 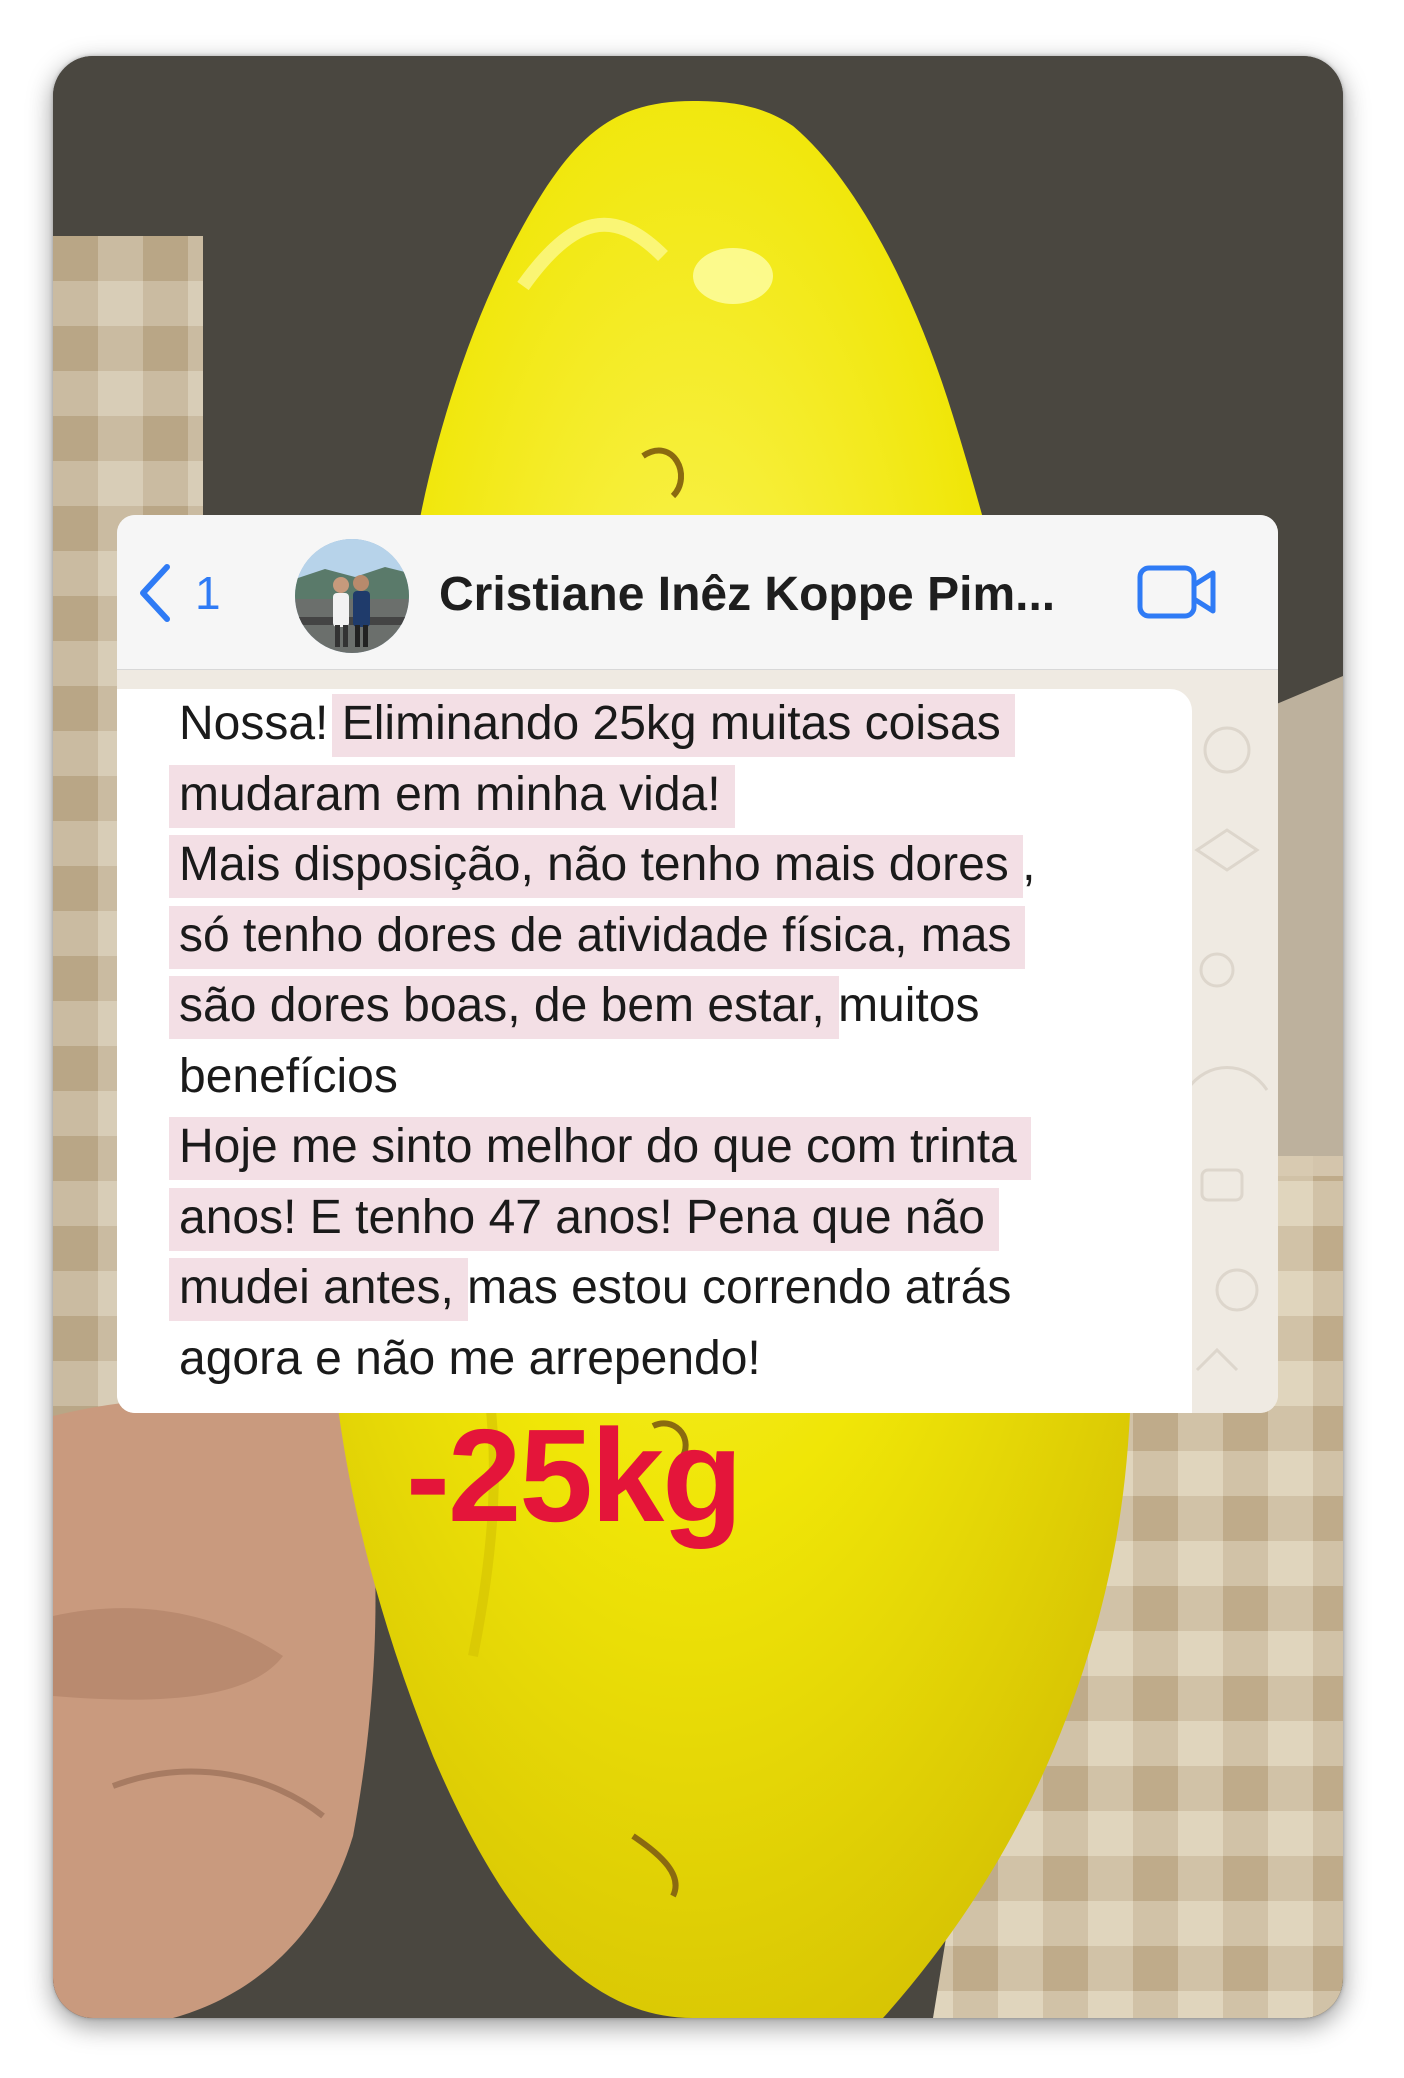 I want to click on message-line: mudei antes, mas estou correndo atrás, so click(x=674, y=1288).